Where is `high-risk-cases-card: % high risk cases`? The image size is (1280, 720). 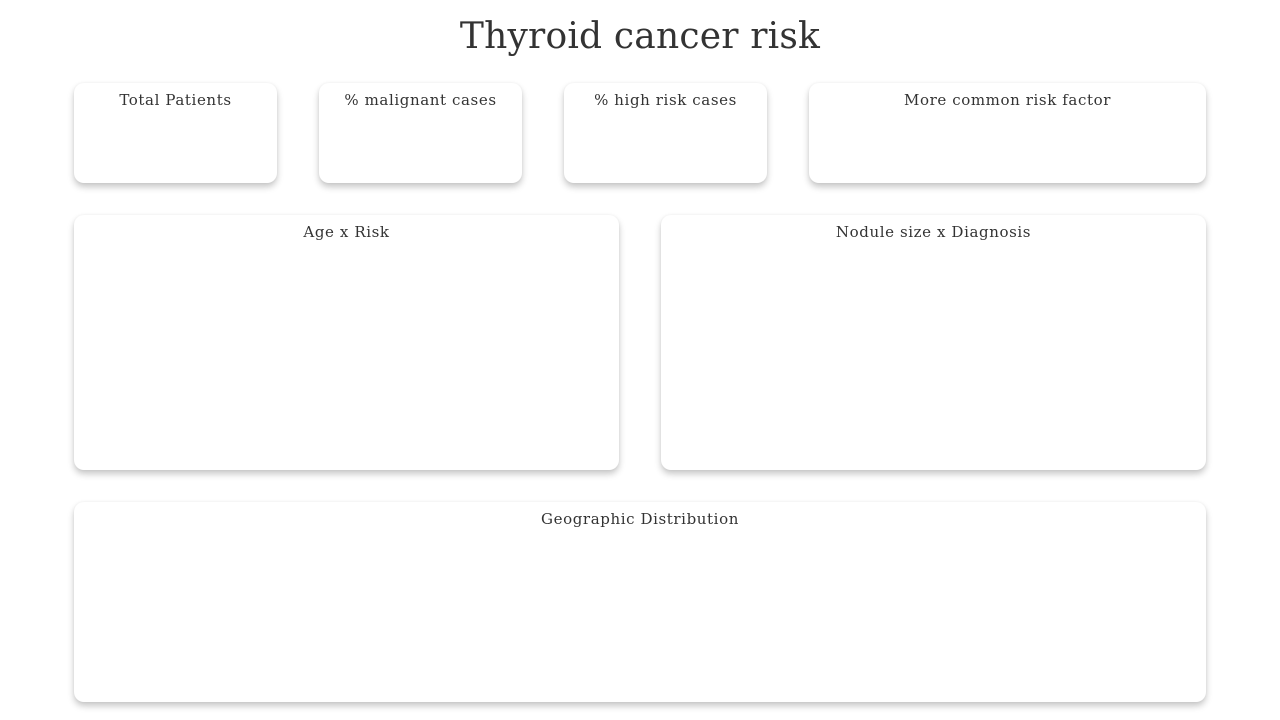 high-risk-cases-card: % high risk cases is located at coordinates (665, 133).